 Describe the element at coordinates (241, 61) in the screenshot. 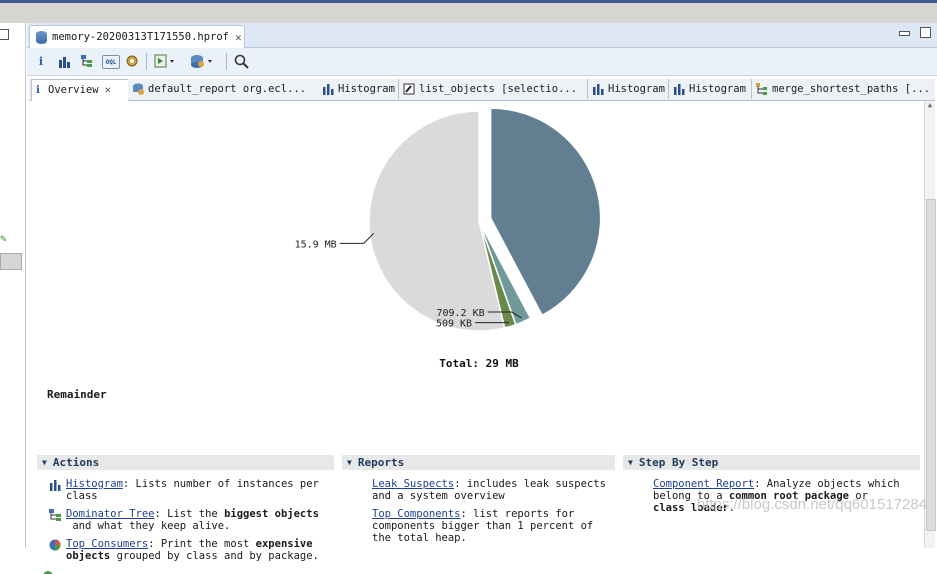

I see `search-icon` at that location.